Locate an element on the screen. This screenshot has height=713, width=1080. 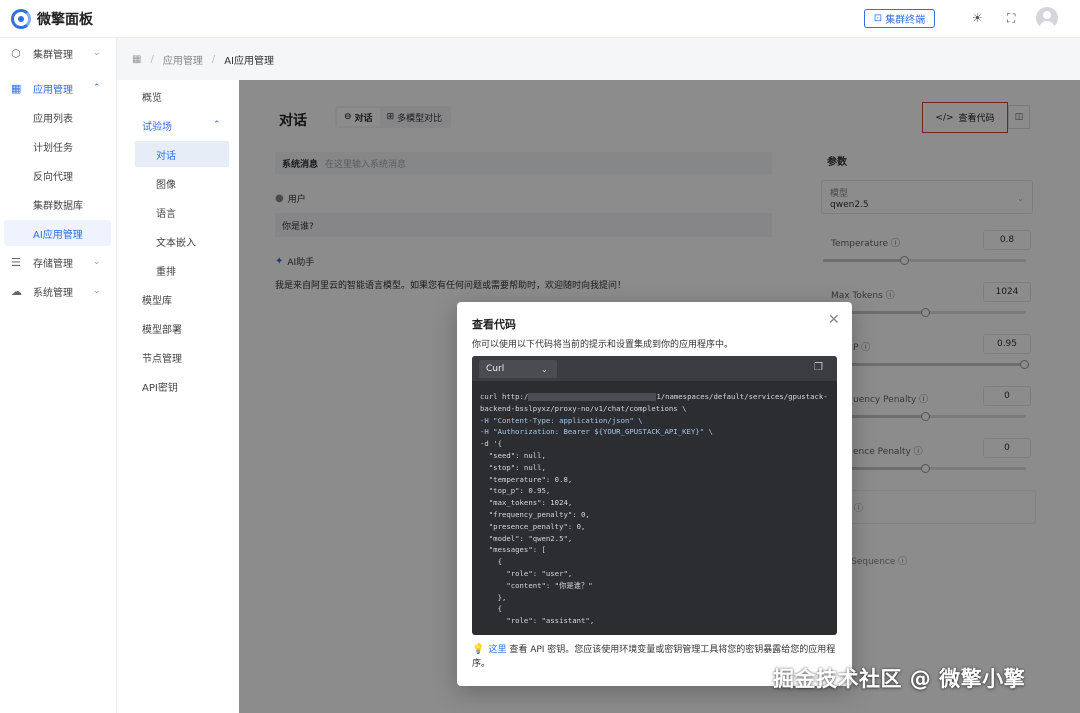
fullscreen-icon: ⛶ is located at coordinates (1011, 18).